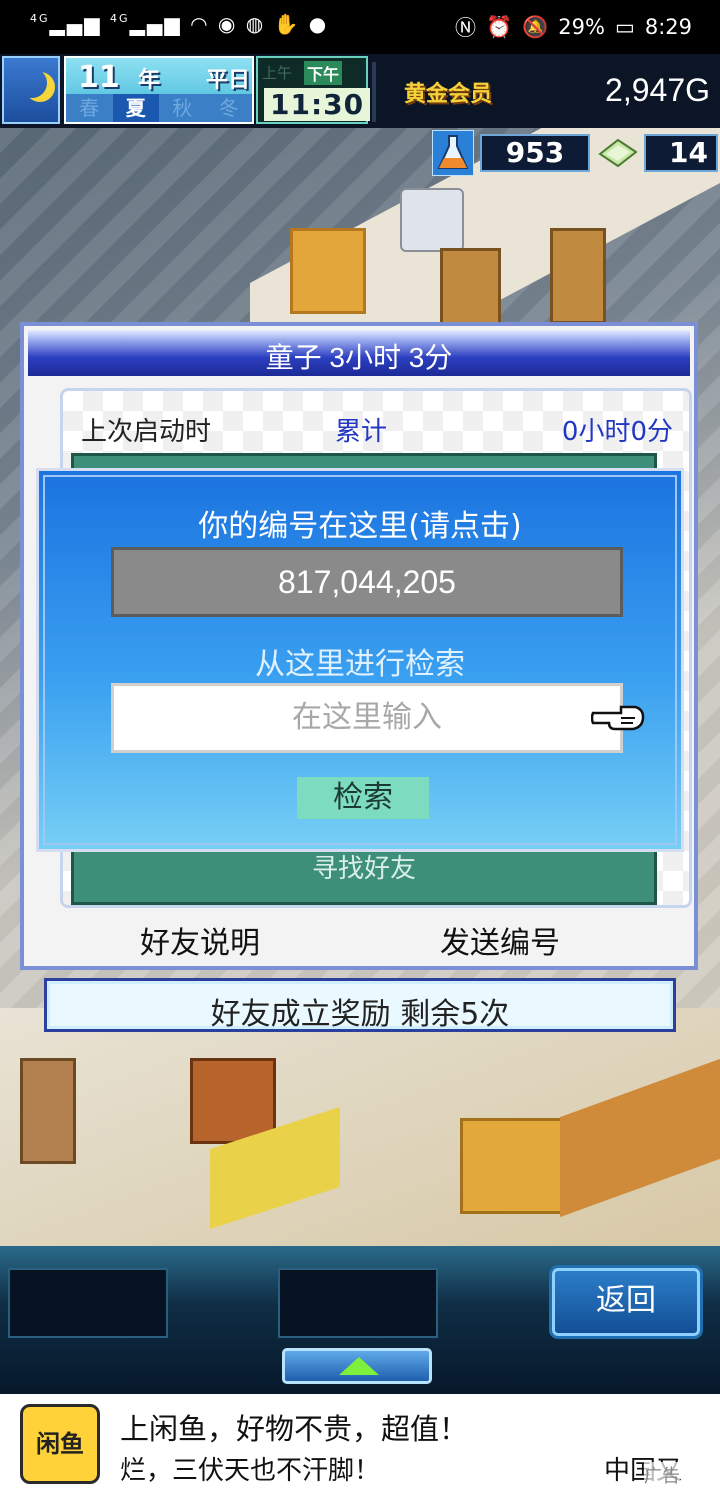  Describe the element at coordinates (200, 24) in the screenshot. I see `wifi-icon: ◠` at that location.